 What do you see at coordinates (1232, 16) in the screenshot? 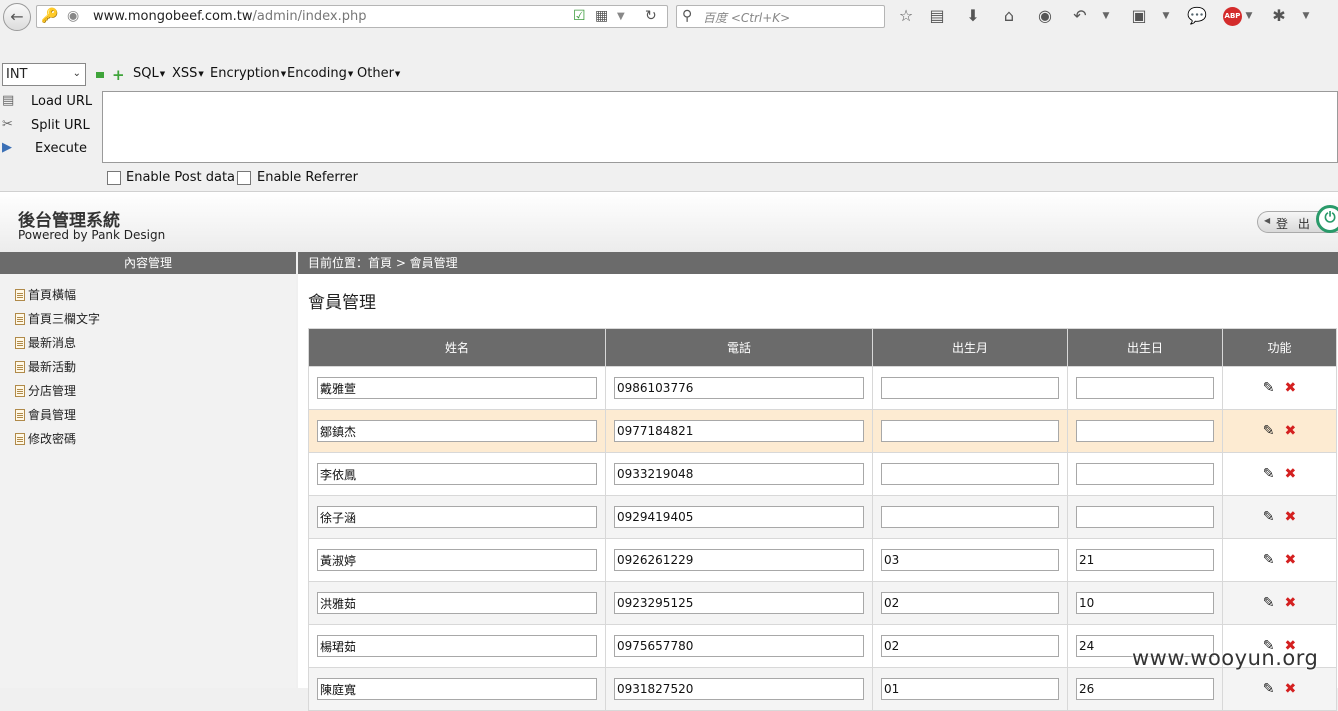
I see `adblock-icon: ABP` at bounding box center [1232, 16].